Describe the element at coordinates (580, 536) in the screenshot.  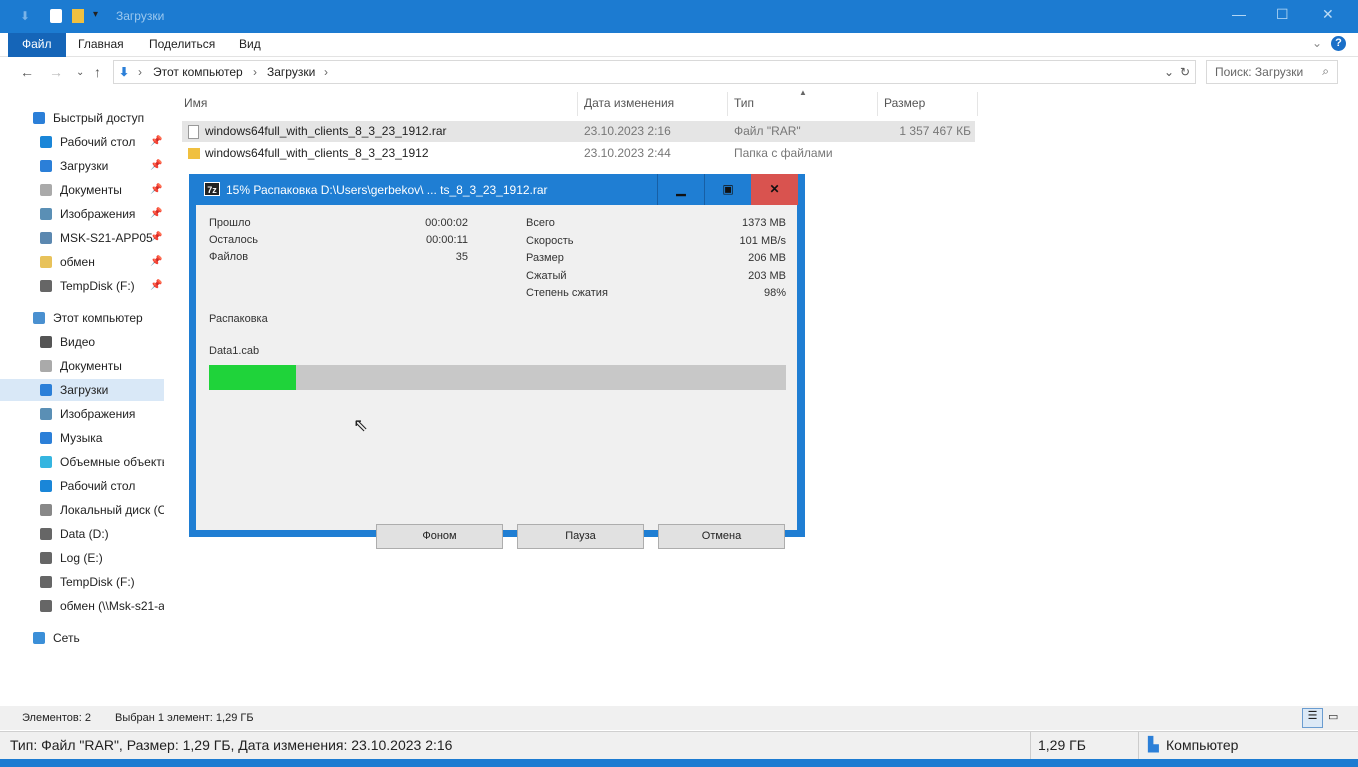
I see `pause-button: Пауза` at that location.